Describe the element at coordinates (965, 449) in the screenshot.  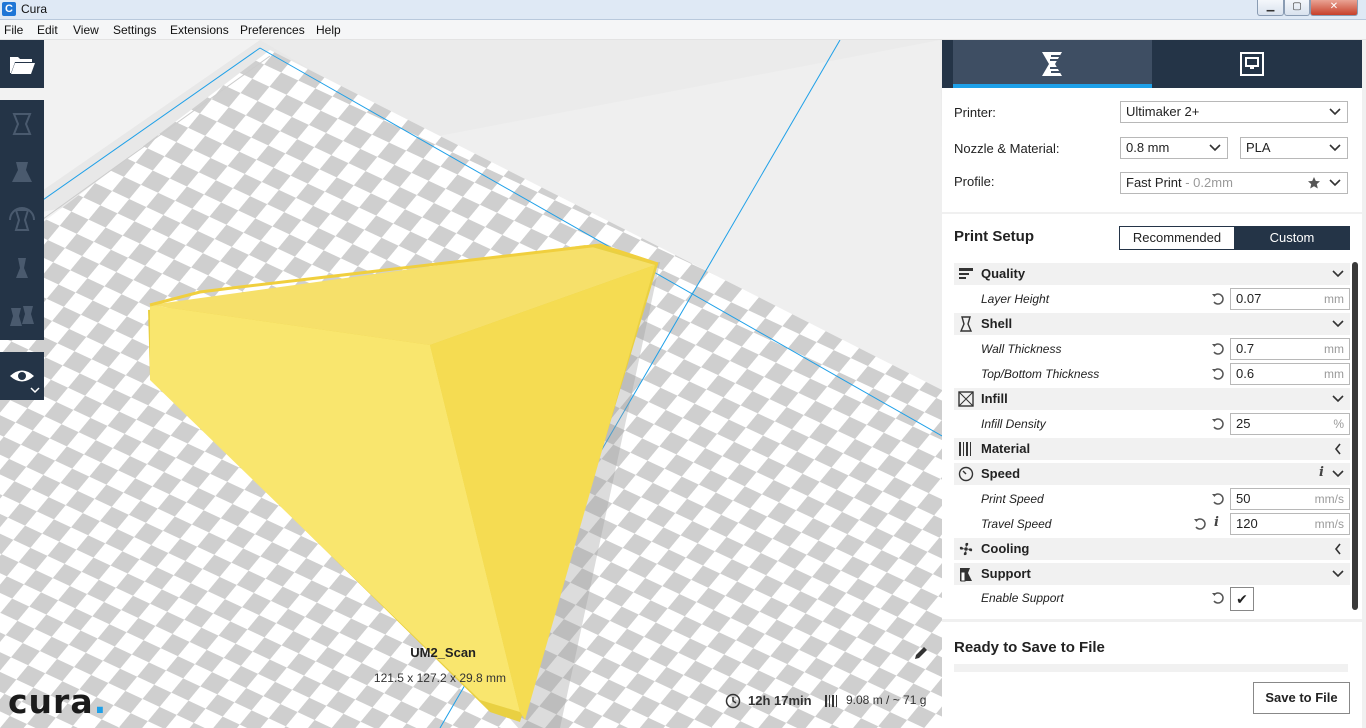
I see `material-icon` at that location.